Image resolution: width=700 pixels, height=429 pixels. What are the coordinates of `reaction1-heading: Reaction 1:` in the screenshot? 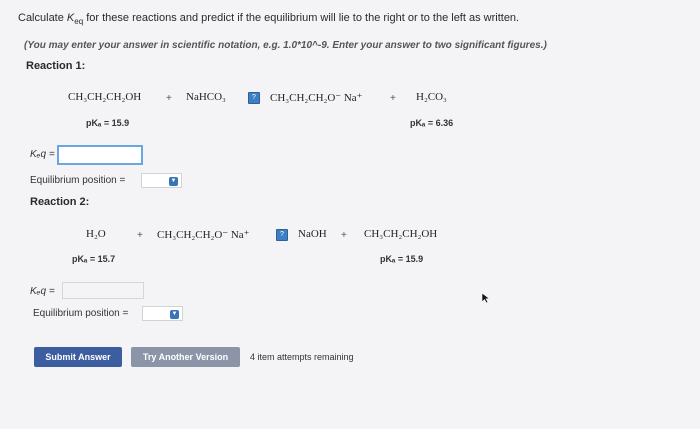 It's located at (56, 66).